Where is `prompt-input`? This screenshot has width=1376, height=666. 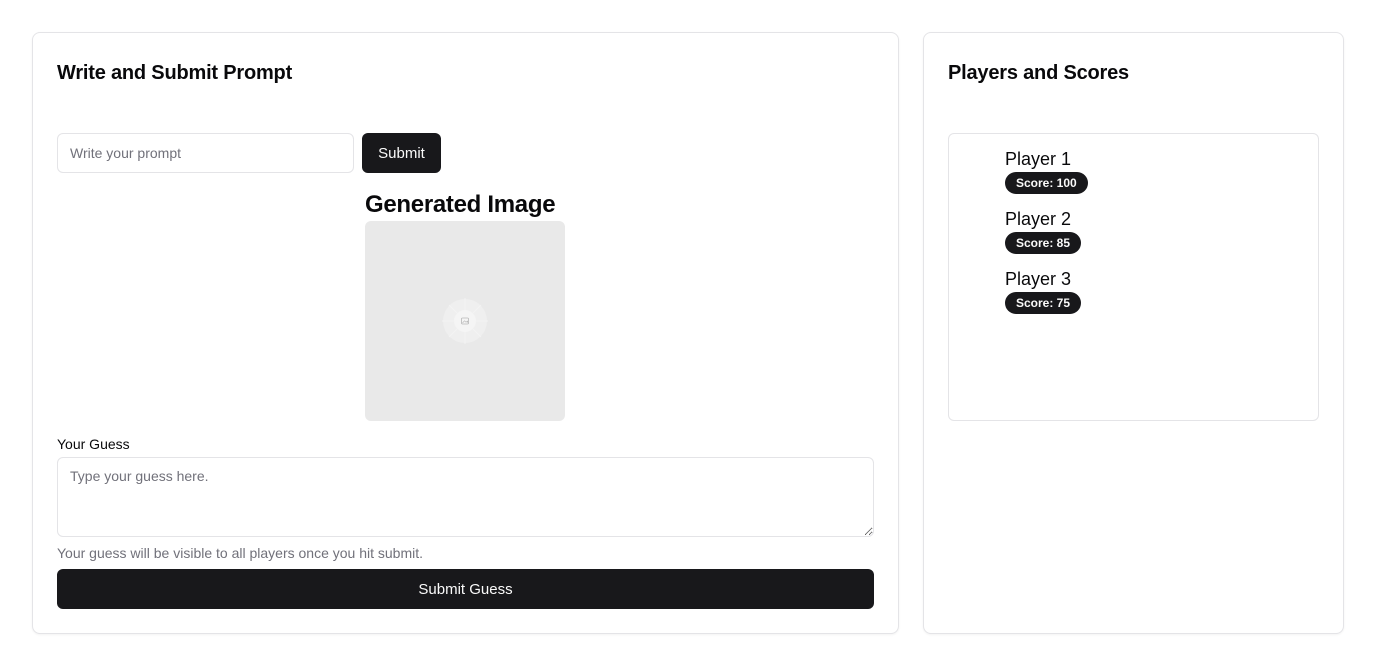 prompt-input is located at coordinates (205, 153).